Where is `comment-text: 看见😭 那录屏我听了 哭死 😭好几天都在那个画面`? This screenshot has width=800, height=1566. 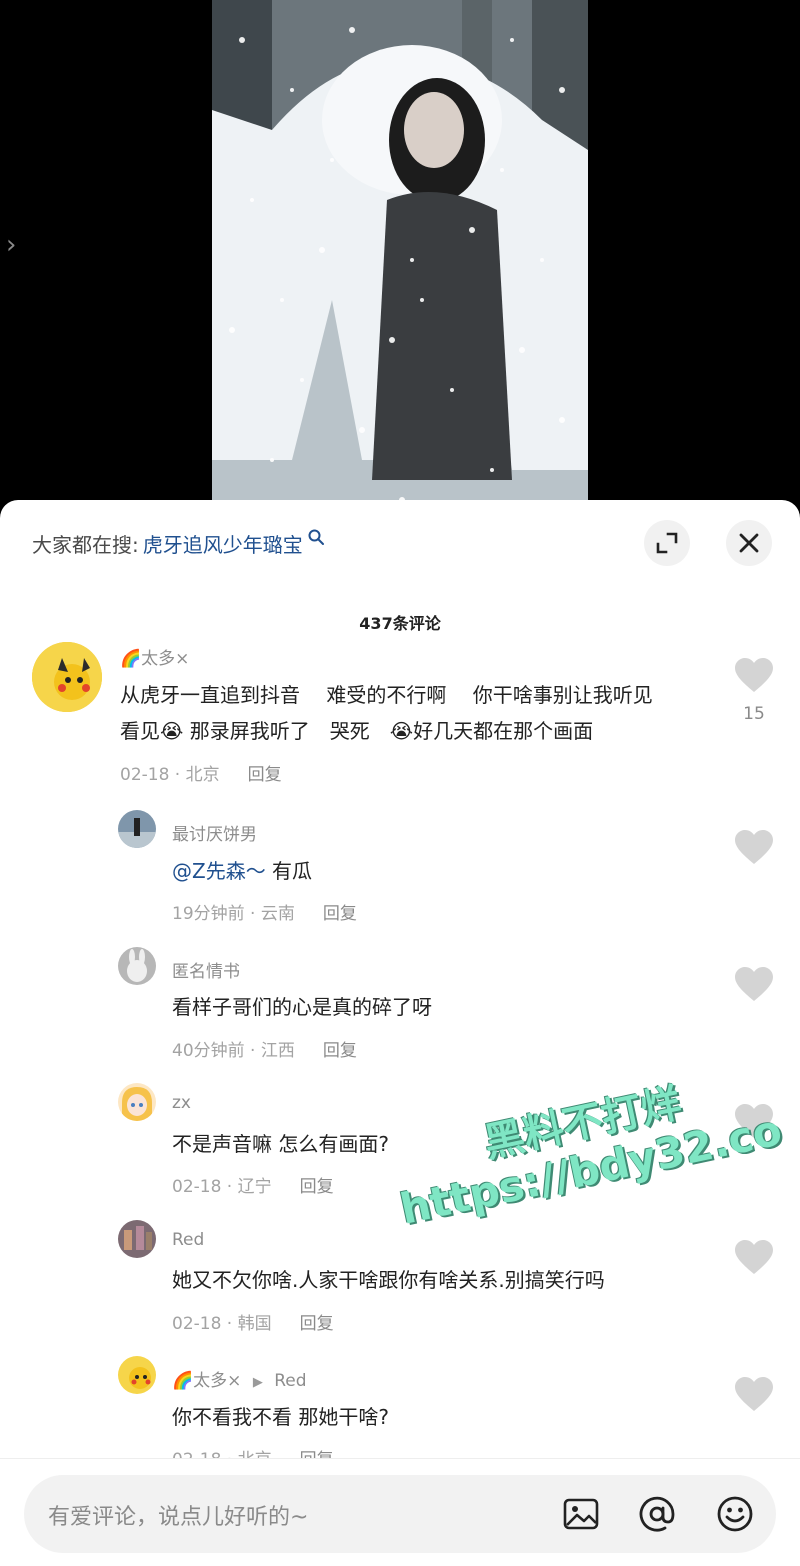
comment-text: 看见😭 那录屏我听了 哭死 😭好几天都在那个画面 is located at coordinates (357, 731).